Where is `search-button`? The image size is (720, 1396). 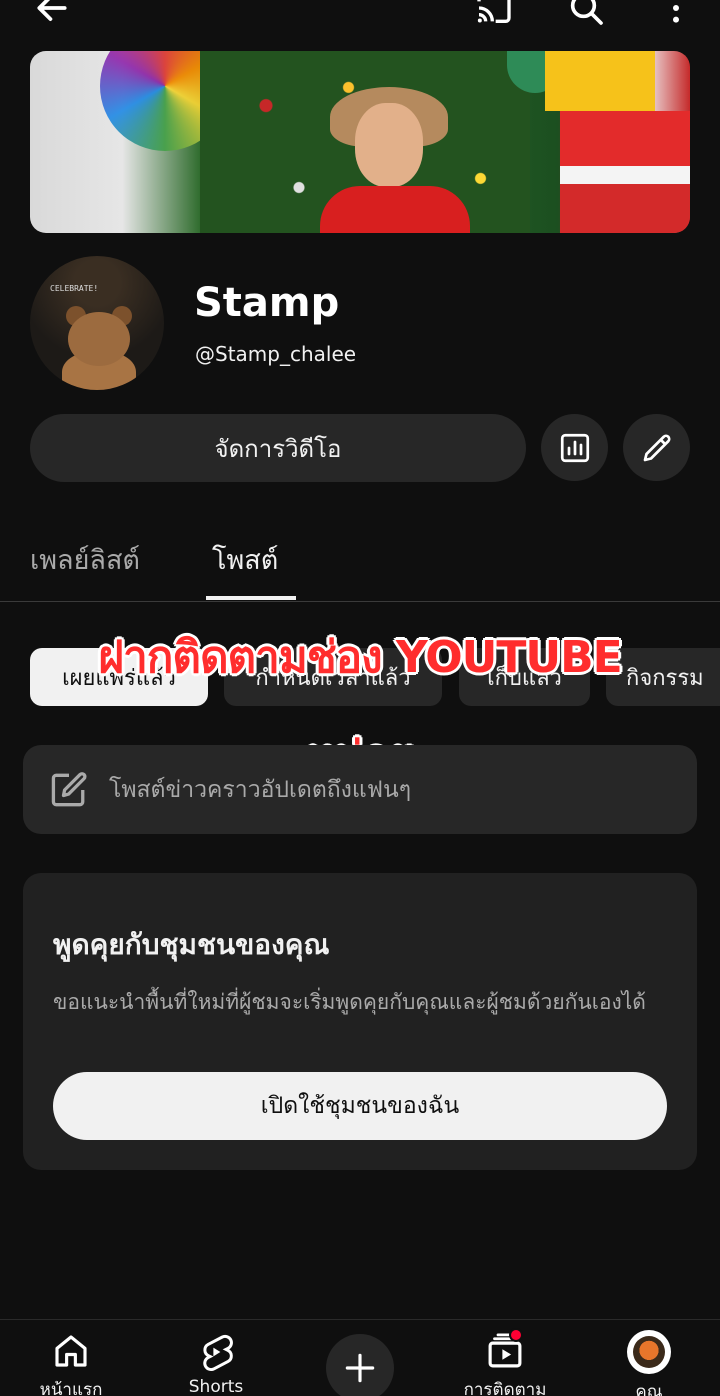 search-button is located at coordinates (586, 15).